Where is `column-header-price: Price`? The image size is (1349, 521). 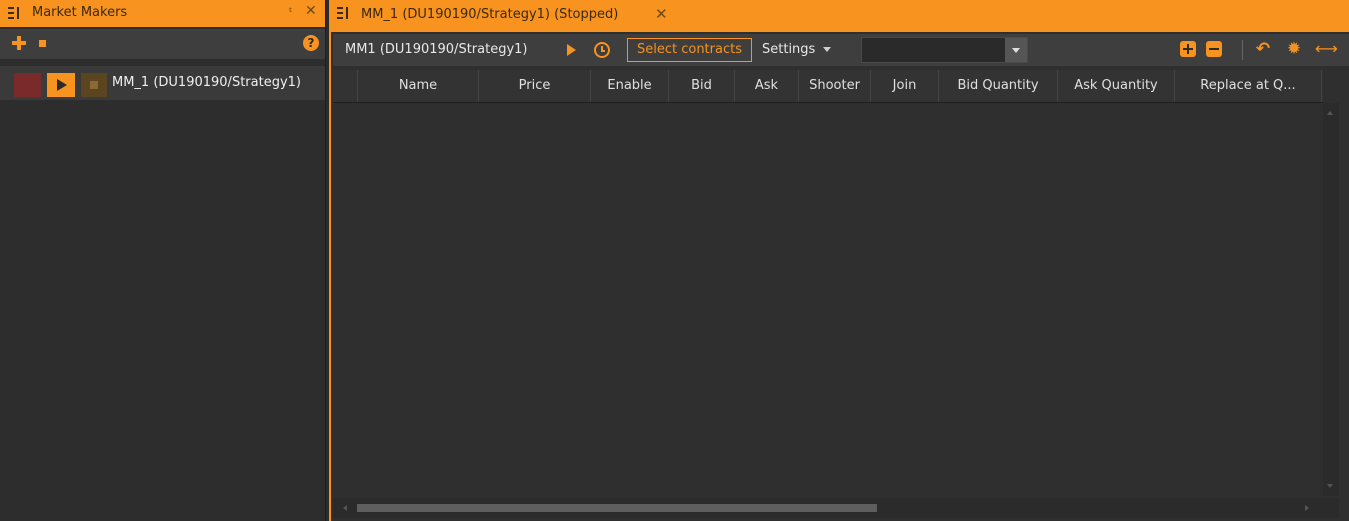
column-header-price: Price is located at coordinates (535, 86).